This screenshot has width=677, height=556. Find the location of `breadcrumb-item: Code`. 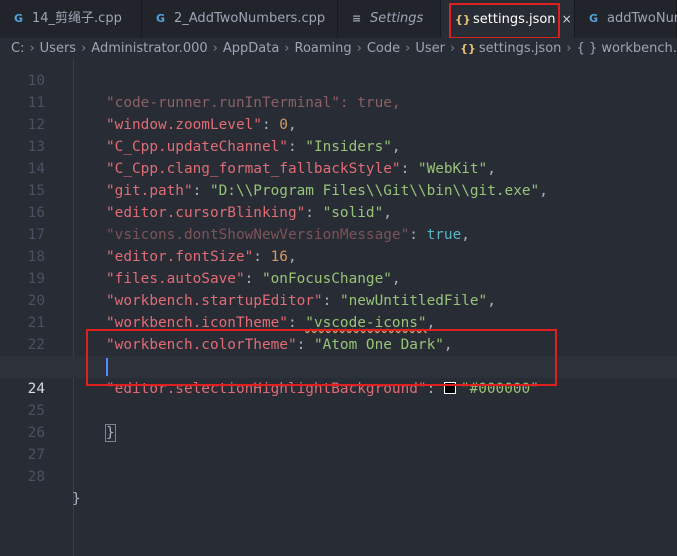

breadcrumb-item: Code is located at coordinates (383, 48).